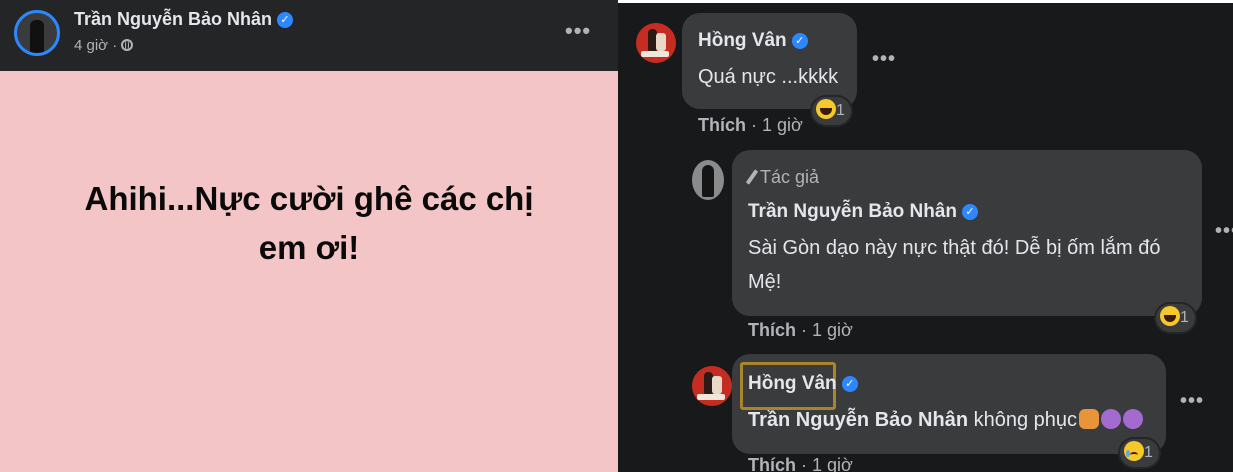  Describe the element at coordinates (1025, 420) in the screenshot. I see `comment-body: không phục` at that location.